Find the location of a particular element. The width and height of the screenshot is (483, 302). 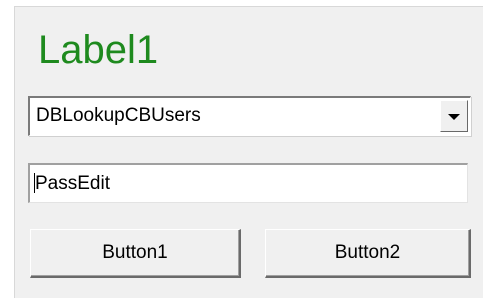

combobox-dropdown-button is located at coordinates (454, 116).